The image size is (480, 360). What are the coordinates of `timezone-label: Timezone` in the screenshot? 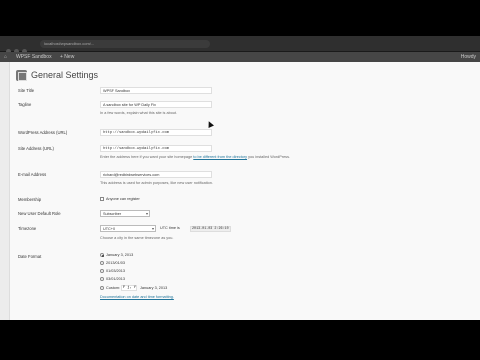 It's located at (27, 228).